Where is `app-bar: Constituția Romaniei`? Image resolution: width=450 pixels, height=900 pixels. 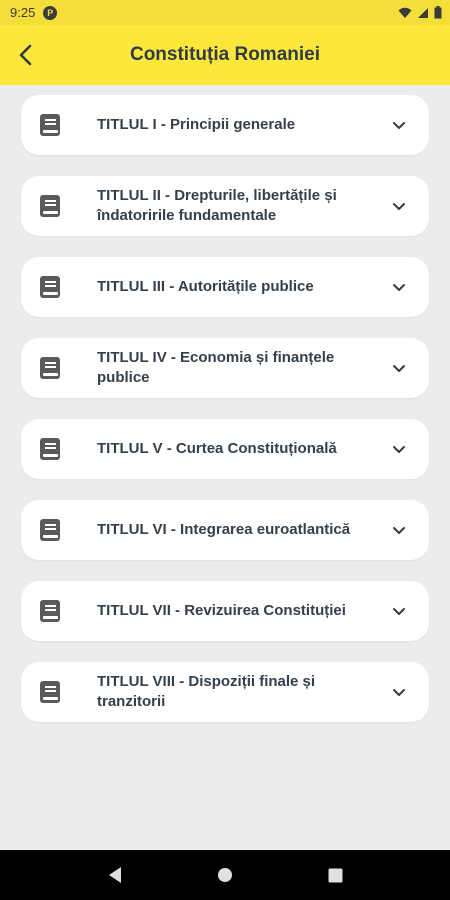 app-bar: Constituția Romaniei is located at coordinates (225, 55).